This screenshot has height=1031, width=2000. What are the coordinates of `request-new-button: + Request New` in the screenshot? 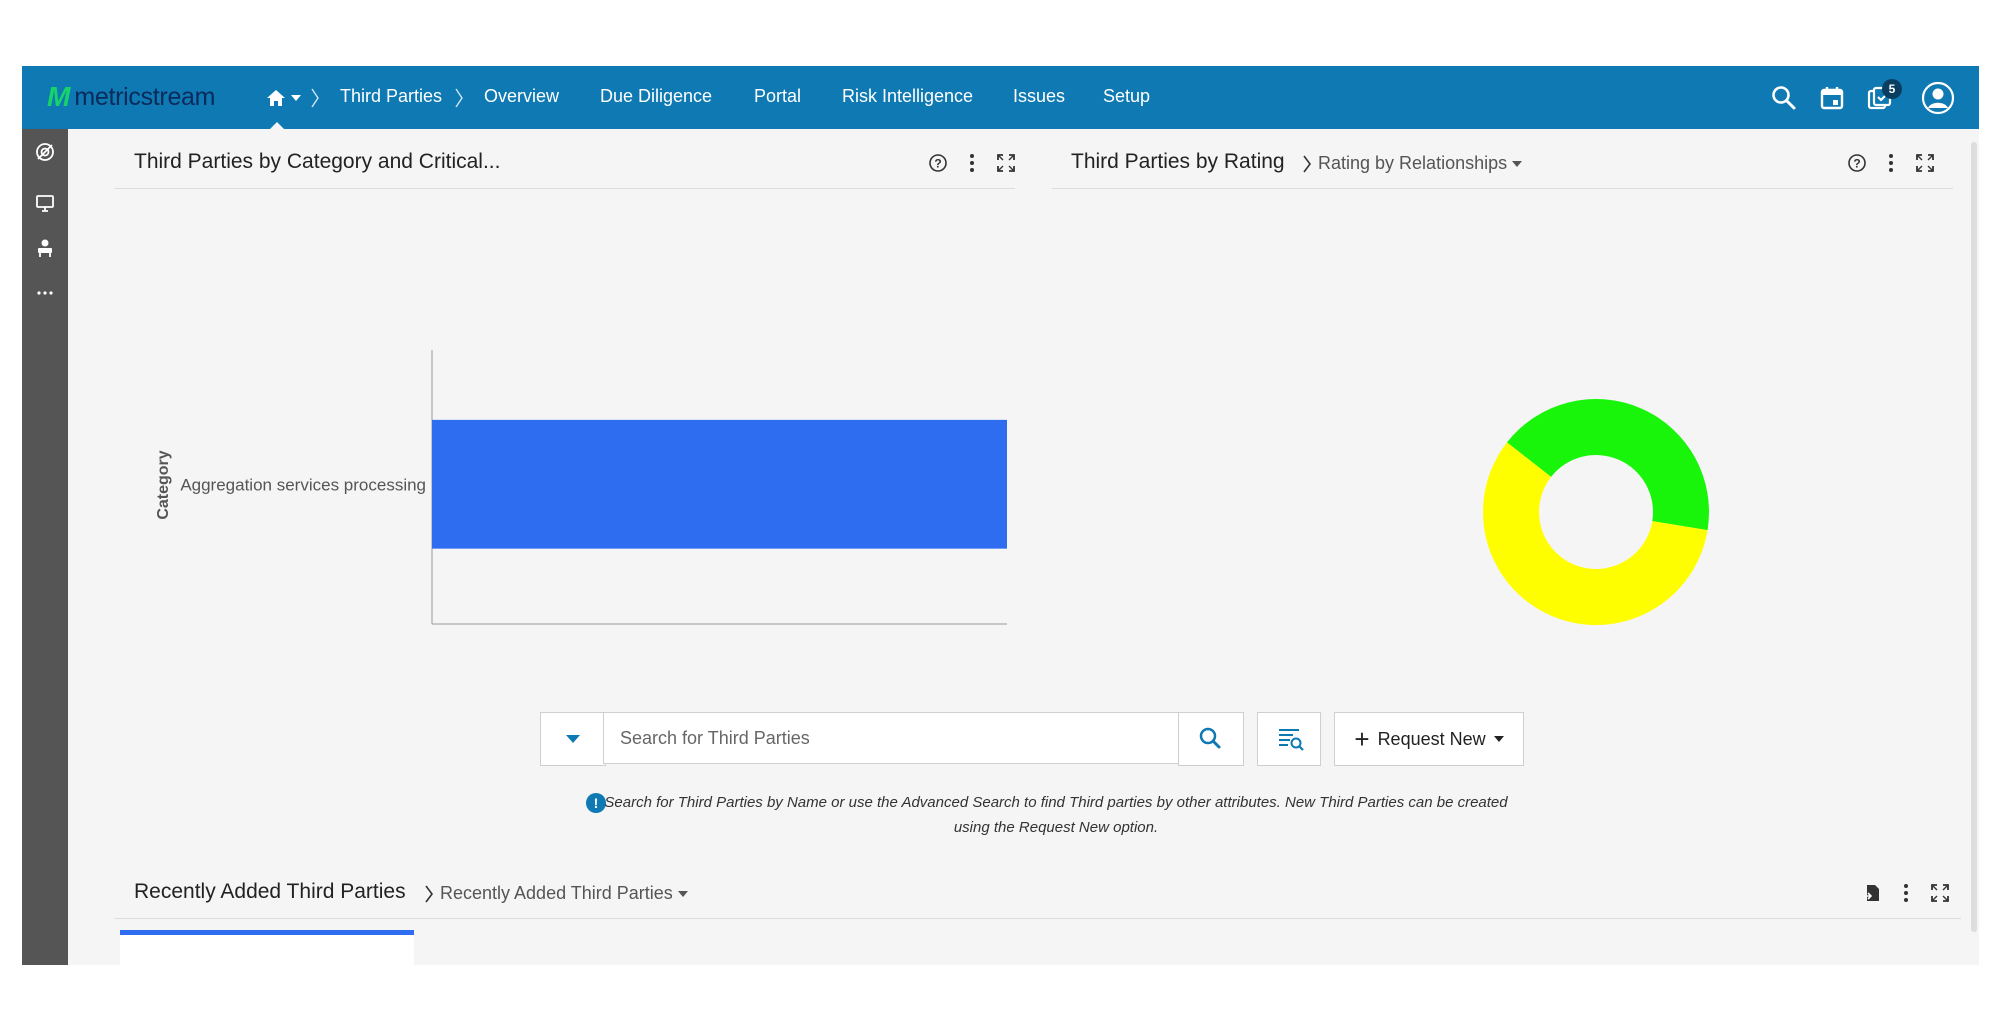 It's located at (1429, 739).